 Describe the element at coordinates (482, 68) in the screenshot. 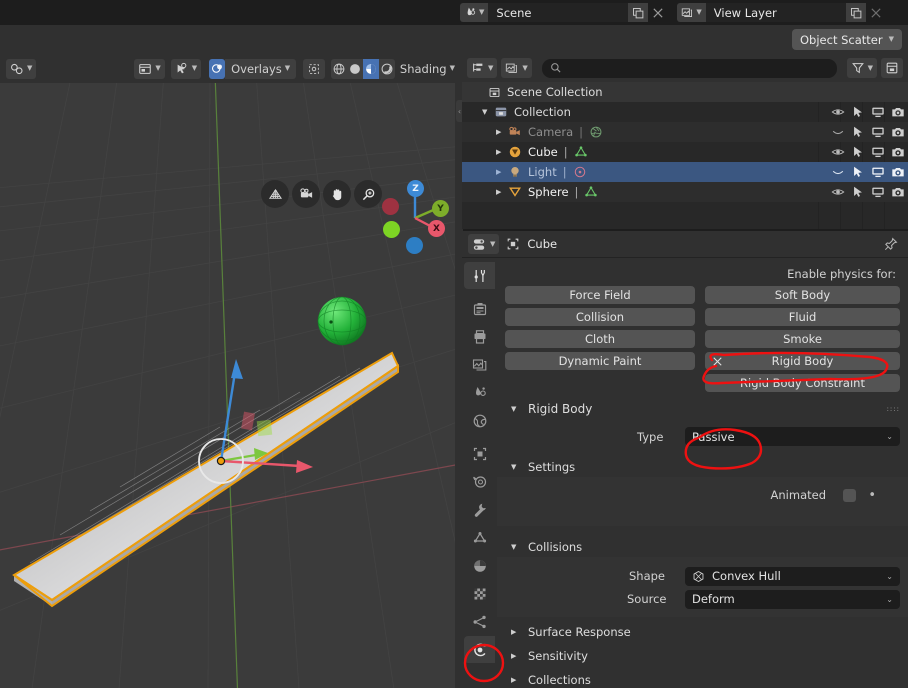

I see `outliner-display-mode-icon: ▼` at that location.